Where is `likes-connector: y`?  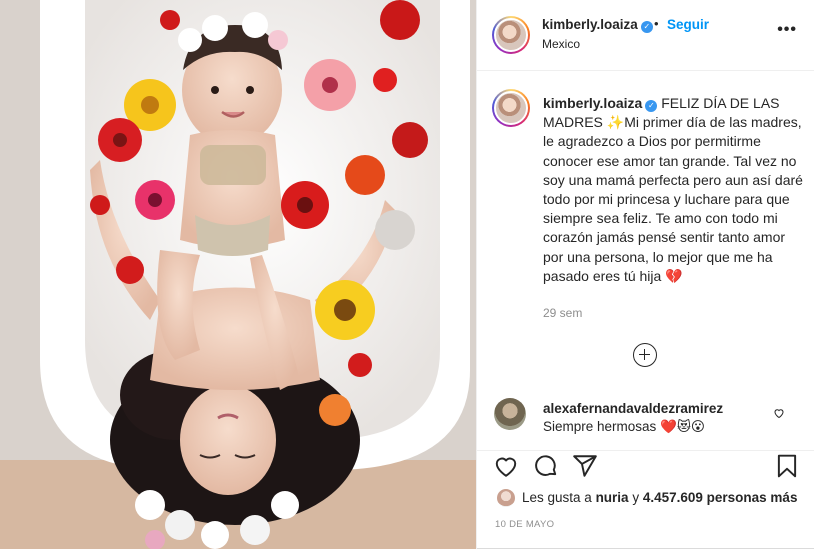
likes-connector: y is located at coordinates (635, 497).